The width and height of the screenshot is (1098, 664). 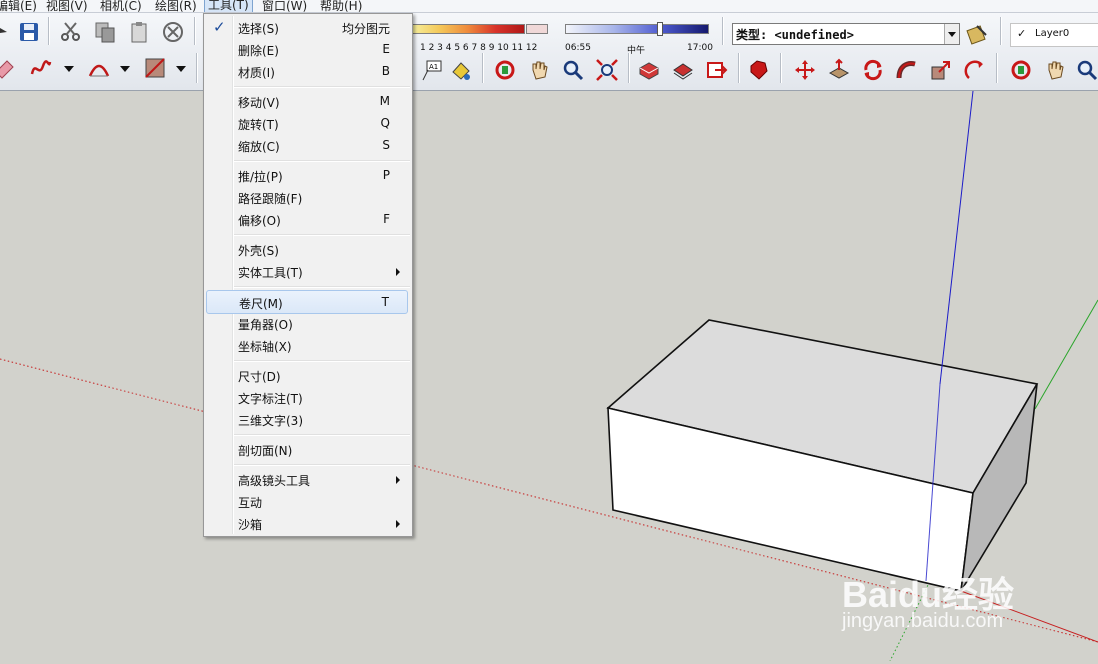 What do you see at coordinates (41, 68) in the screenshot?
I see `freehand-icon` at bounding box center [41, 68].